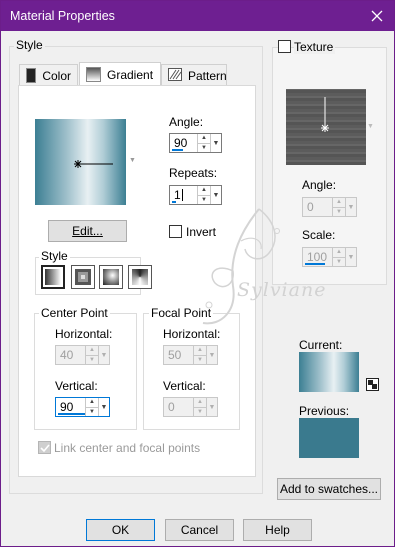 The height and width of the screenshot is (547, 395). Describe the element at coordinates (29, 45) in the screenshot. I see `style-group-label: Style` at that location.